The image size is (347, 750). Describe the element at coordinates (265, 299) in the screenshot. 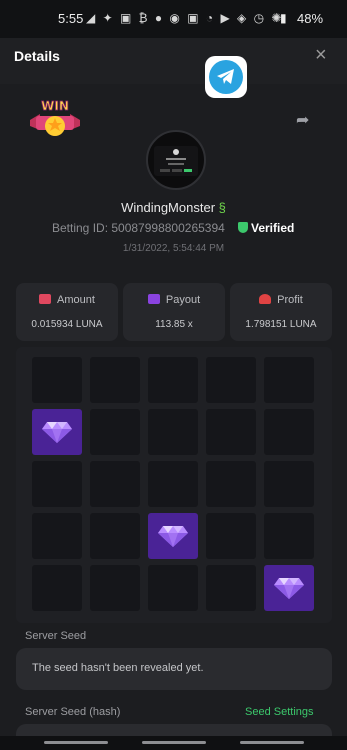

I see `user-icon` at that location.